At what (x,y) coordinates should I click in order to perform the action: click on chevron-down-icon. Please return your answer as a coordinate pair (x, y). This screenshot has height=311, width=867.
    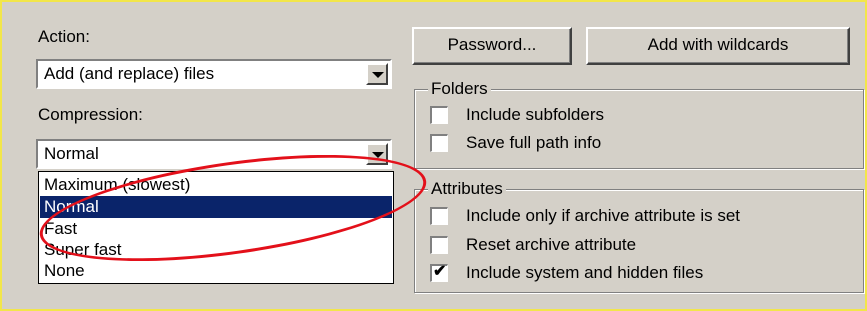
    Looking at the image, I should click on (377, 74).